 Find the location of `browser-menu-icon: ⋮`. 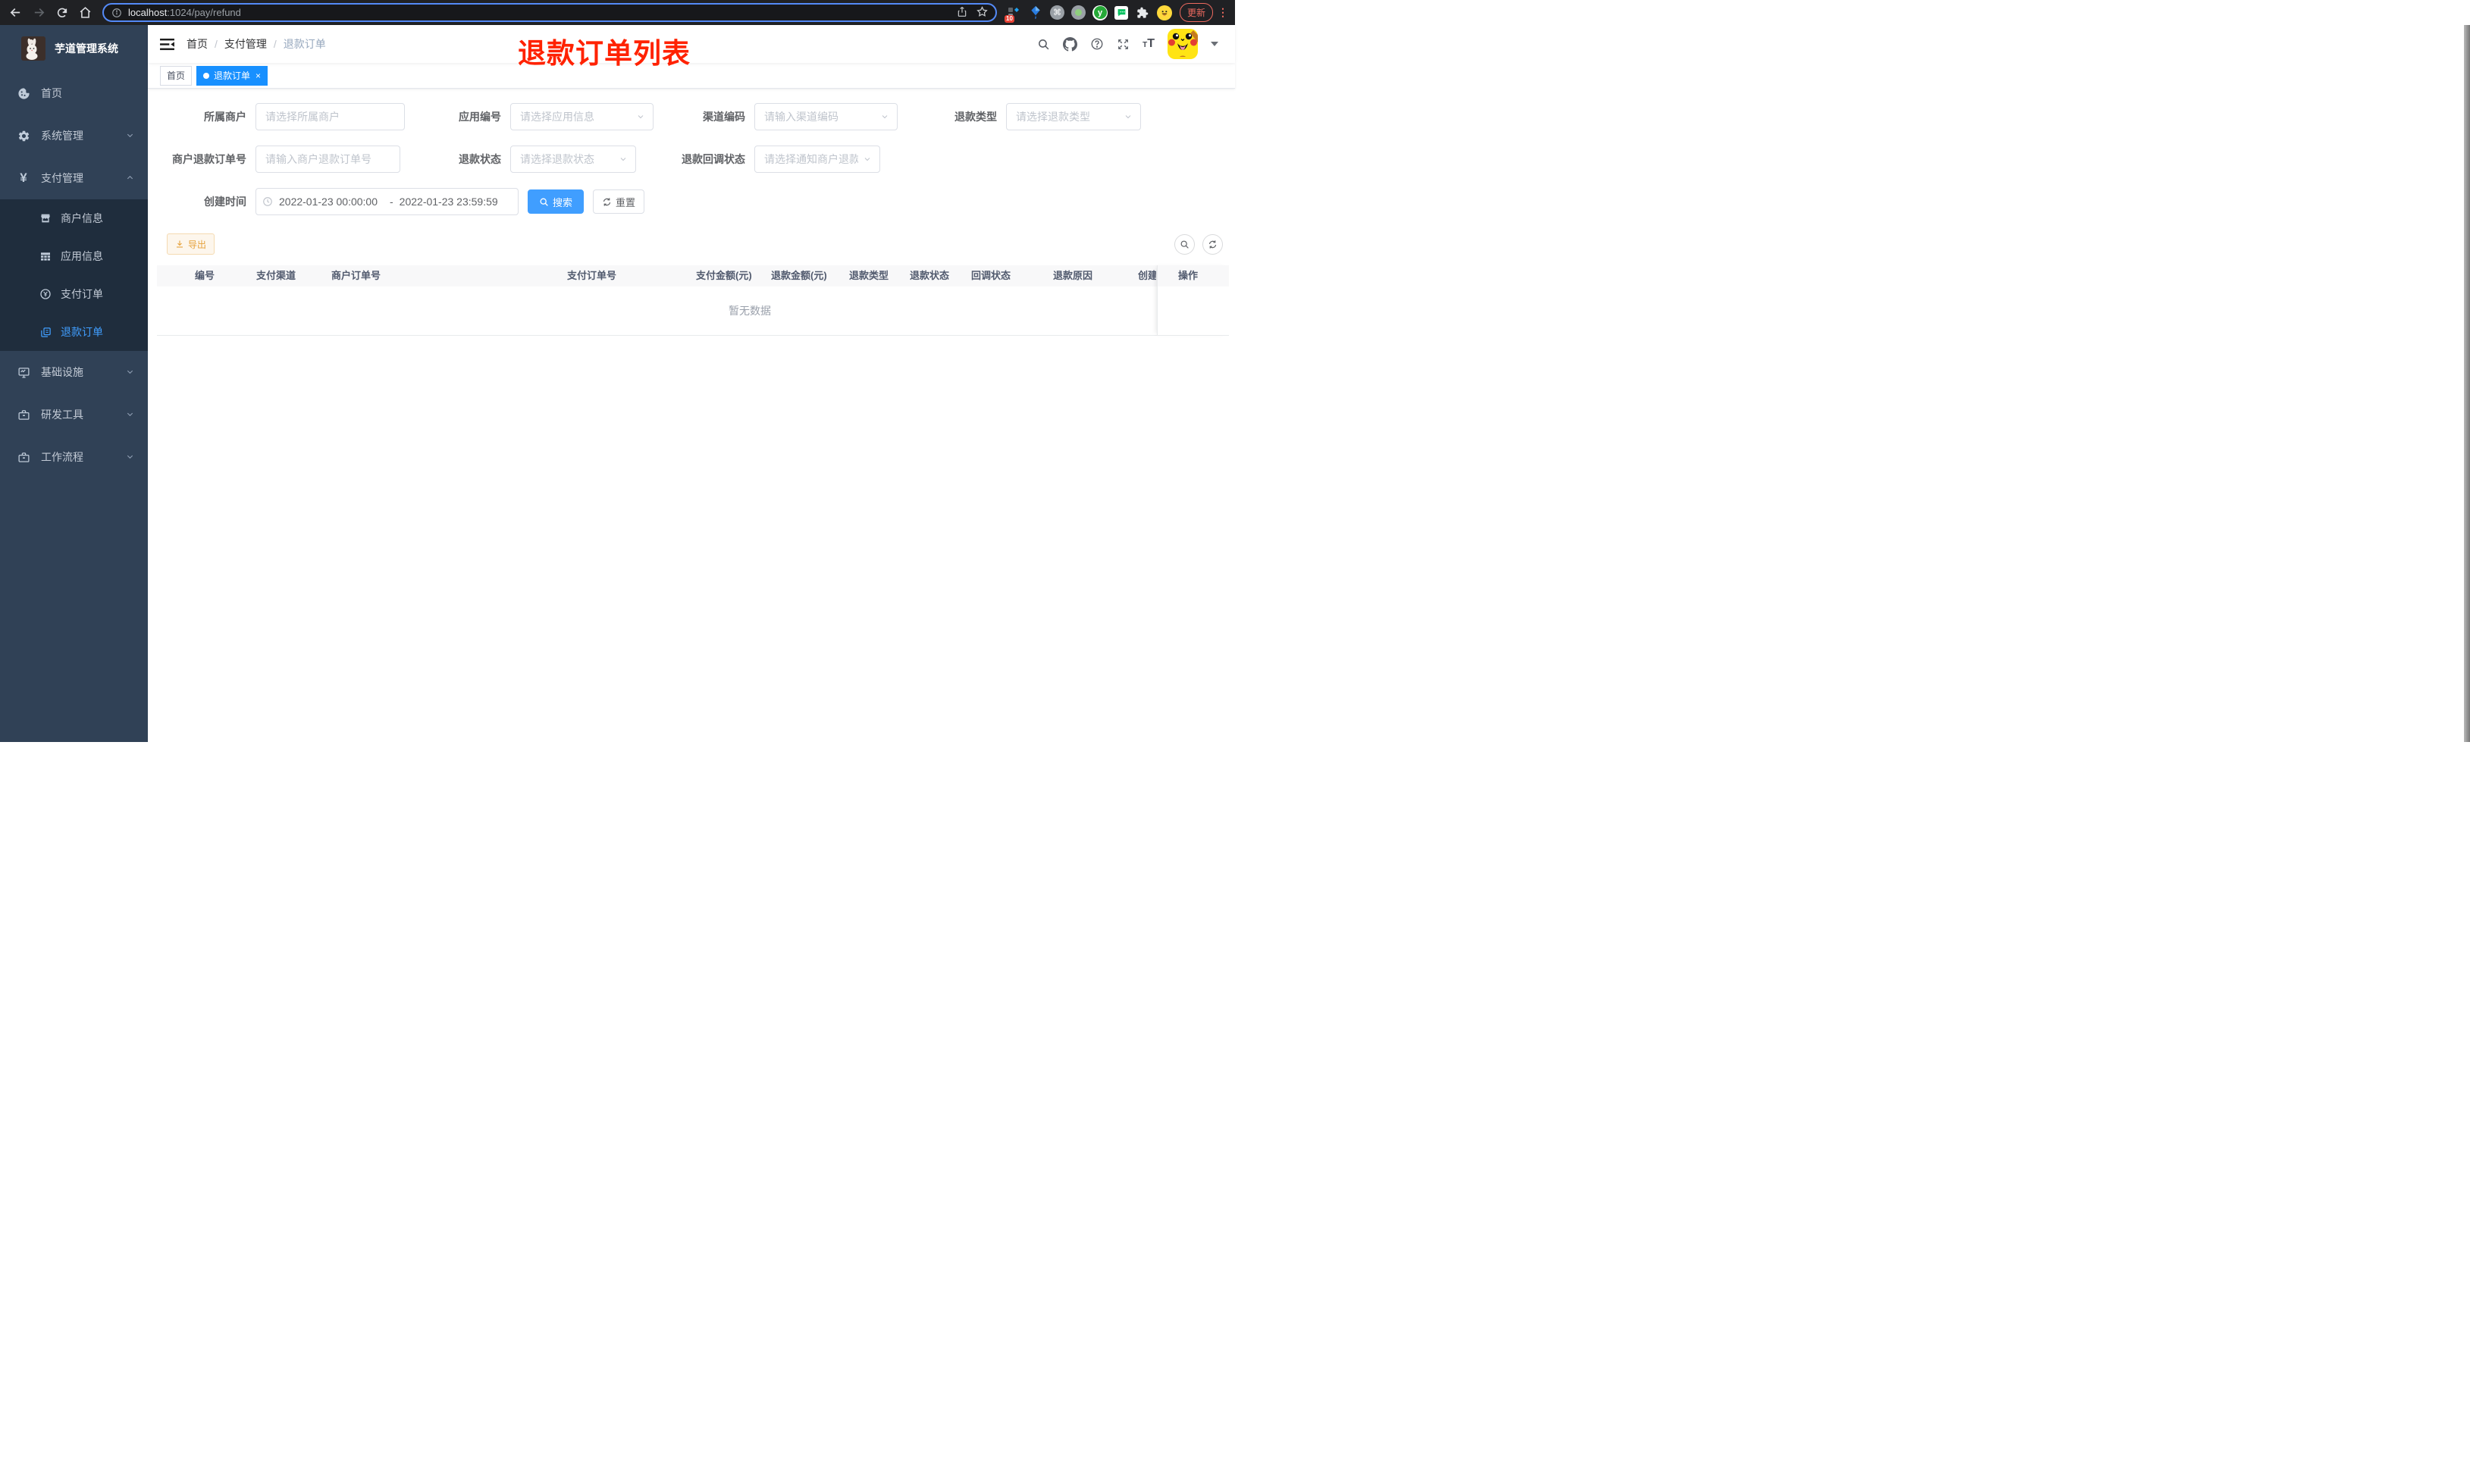

browser-menu-icon: ⋮ is located at coordinates (1223, 12).